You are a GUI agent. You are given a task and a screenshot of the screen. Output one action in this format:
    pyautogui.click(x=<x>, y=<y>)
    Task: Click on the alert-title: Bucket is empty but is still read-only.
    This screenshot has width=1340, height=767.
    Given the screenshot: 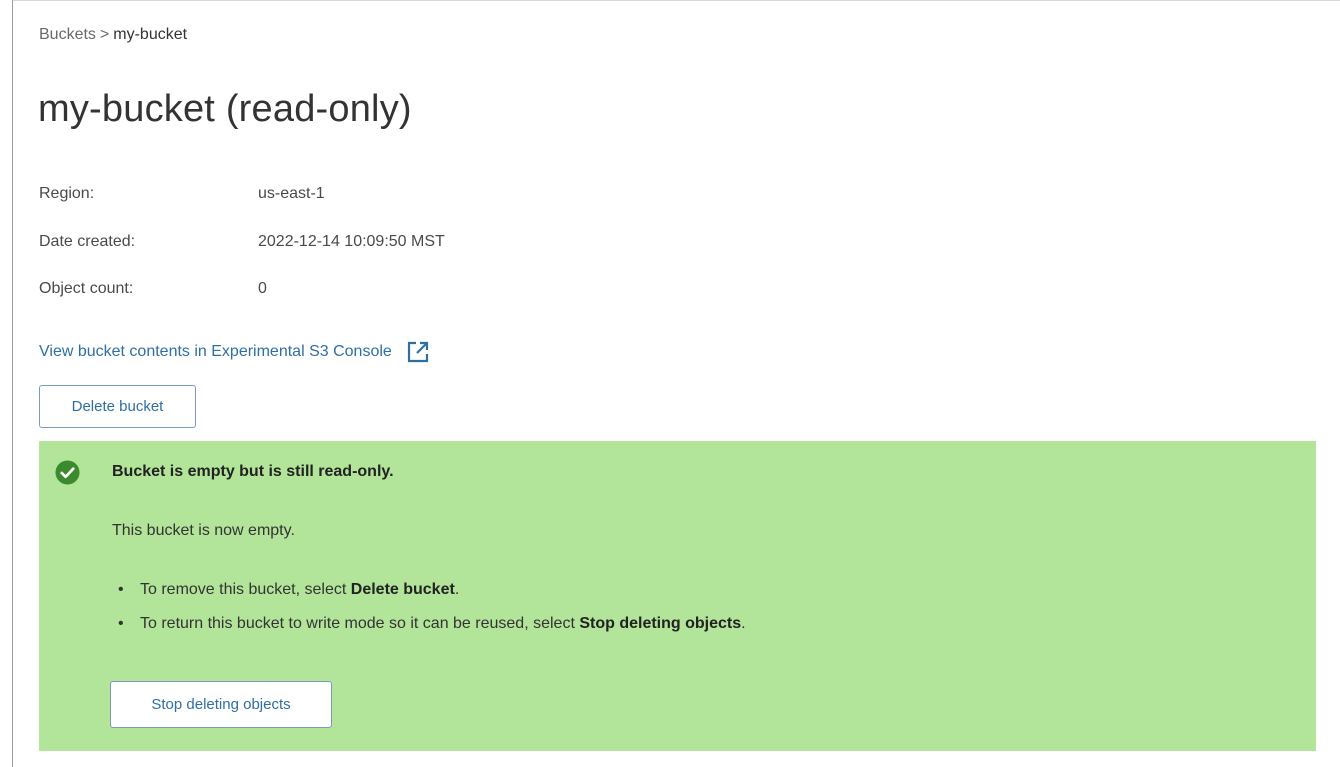 What is the action you would take?
    pyautogui.click(x=253, y=471)
    